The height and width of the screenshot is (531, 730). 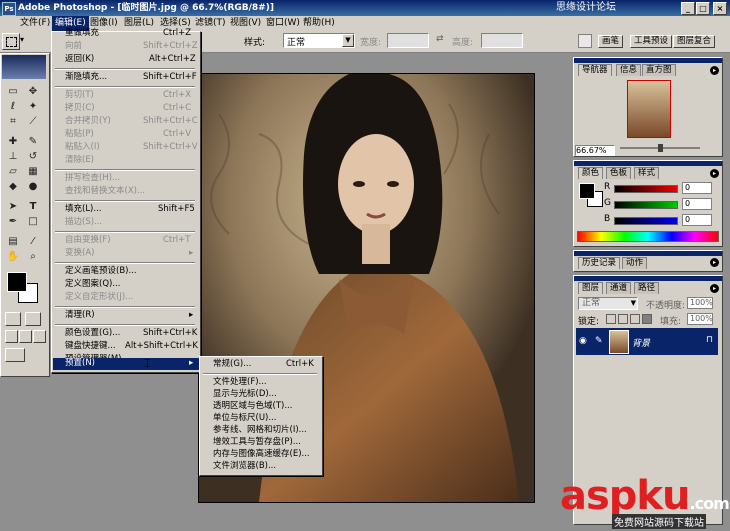 What do you see at coordinates (126, 364) in the screenshot?
I see `menu-item-preferences: 预置(N) ▸` at bounding box center [126, 364].